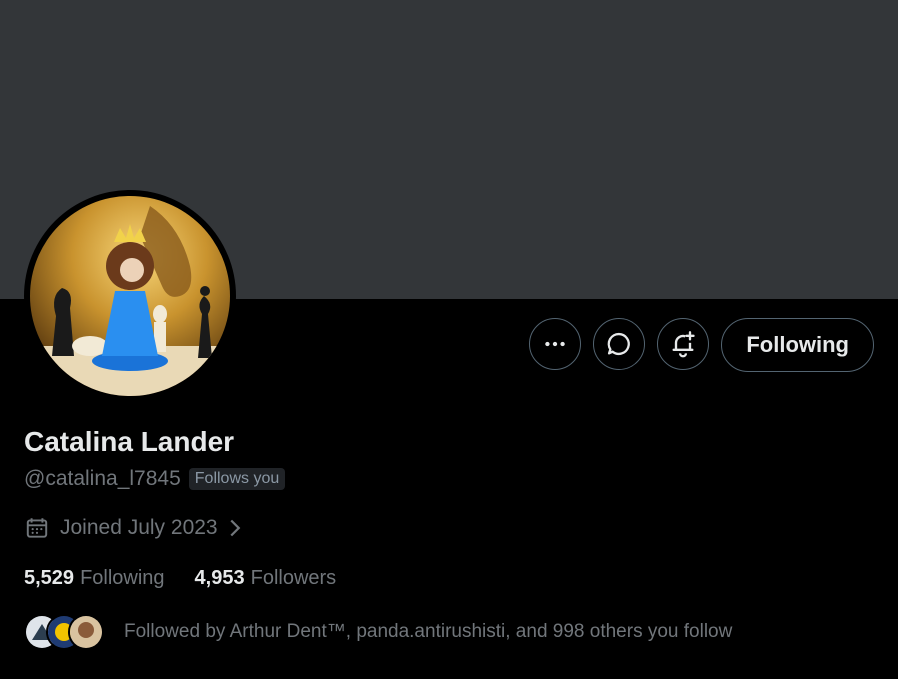 The width and height of the screenshot is (898, 679). I want to click on message-button, so click(619, 344).